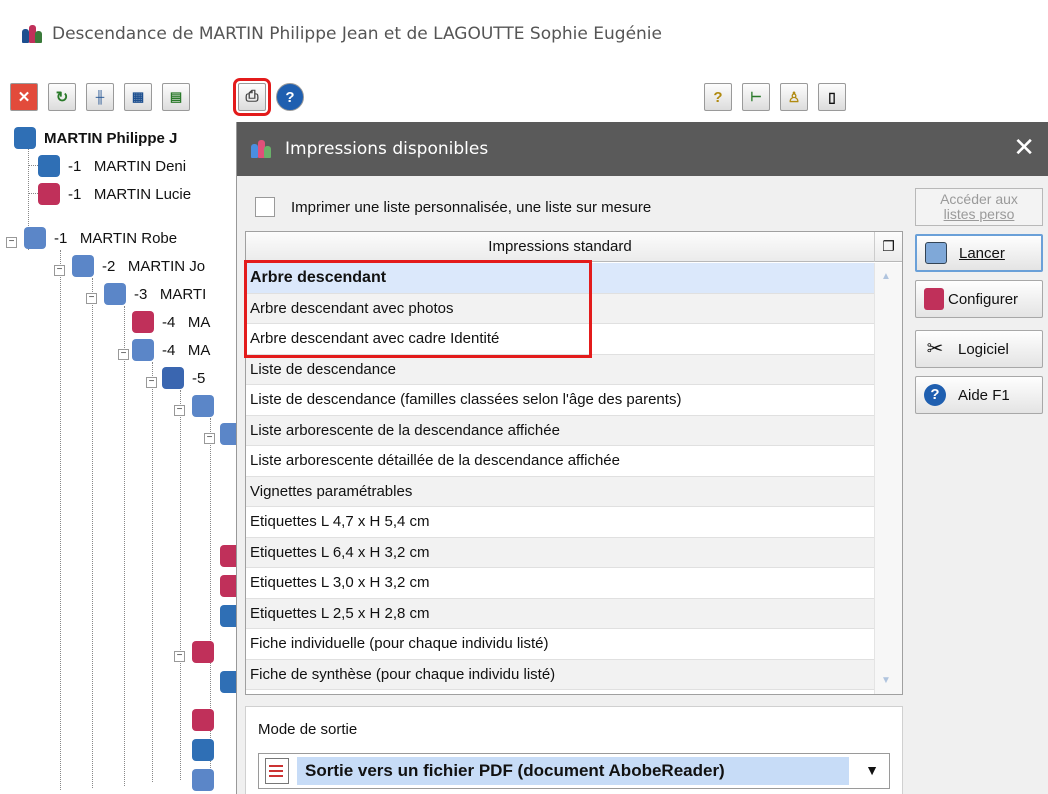 Image resolution: width=1048 pixels, height=794 pixels. Describe the element at coordinates (560, 369) in the screenshot. I see `list-item: Liste de descendance` at that location.